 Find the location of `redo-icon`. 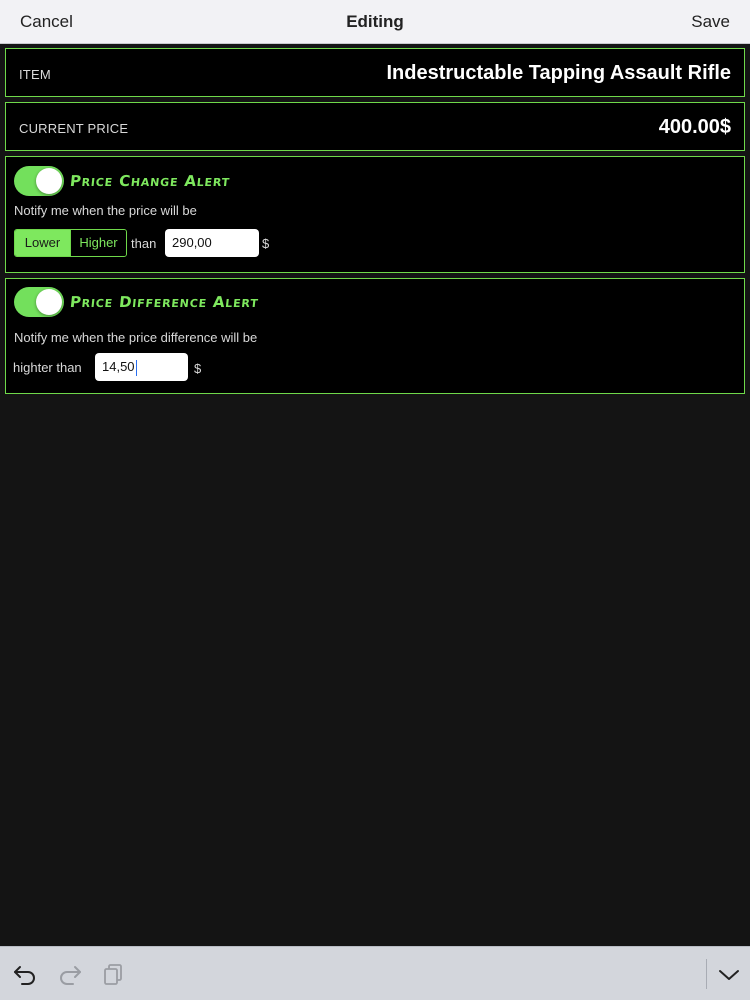

redo-icon is located at coordinates (70, 974).